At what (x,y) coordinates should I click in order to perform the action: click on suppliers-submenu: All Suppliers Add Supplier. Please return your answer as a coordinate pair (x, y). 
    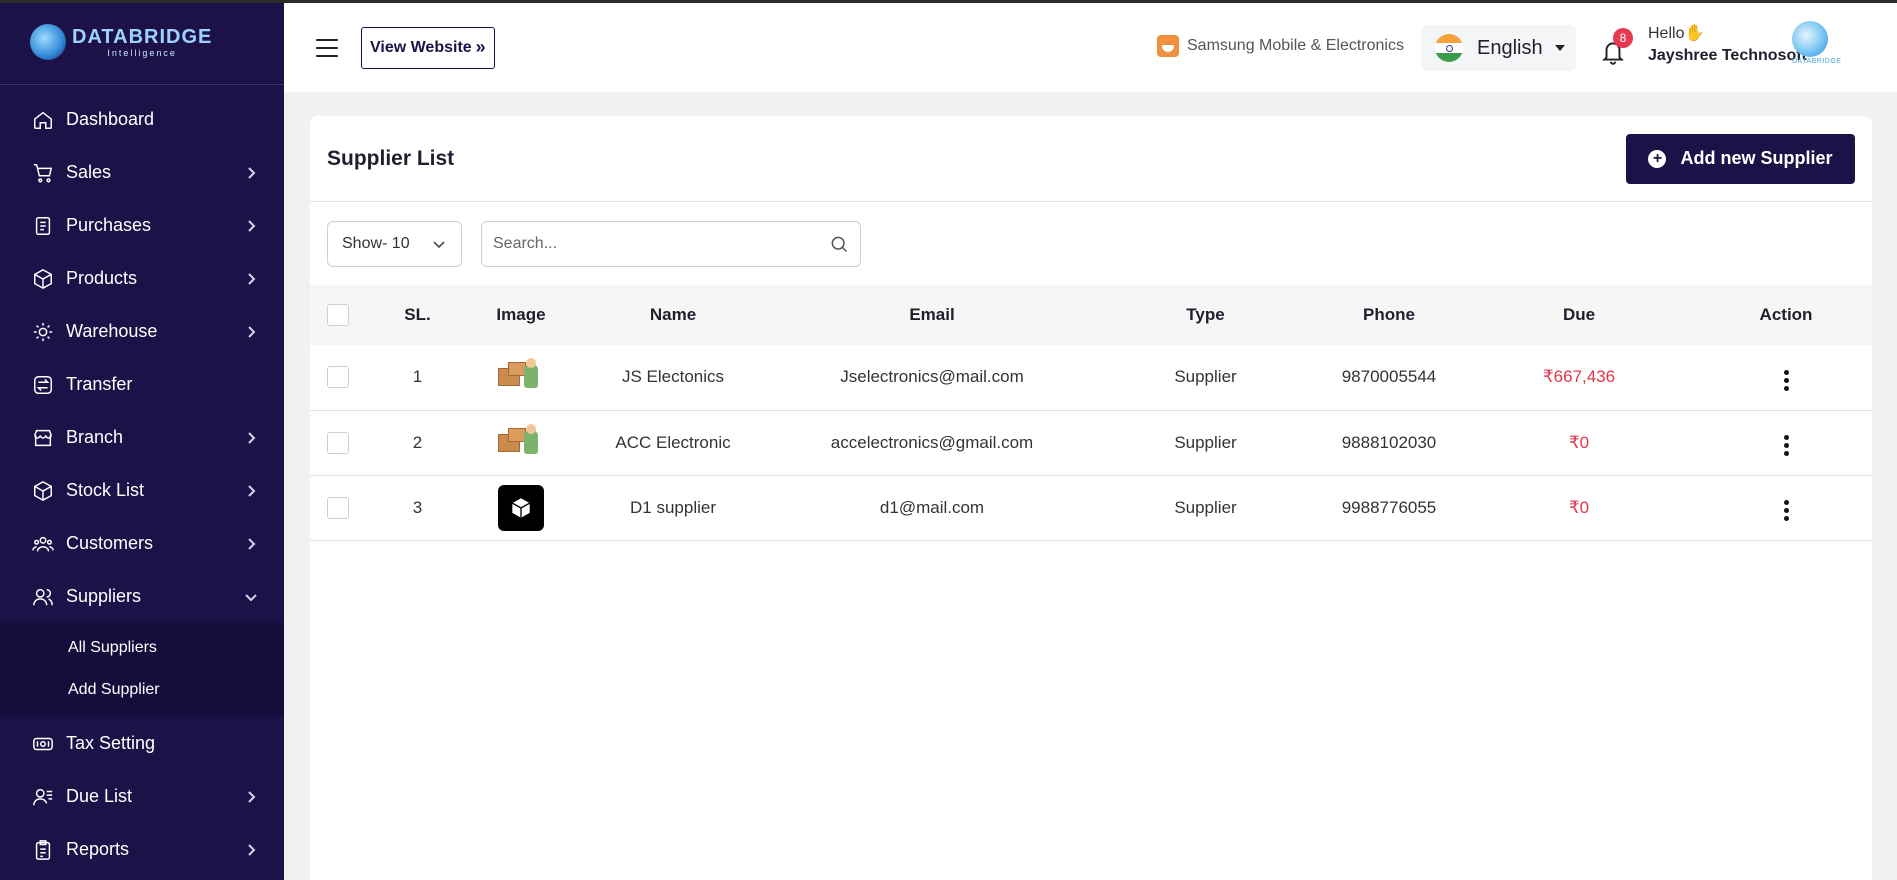
    Looking at the image, I should click on (142, 670).